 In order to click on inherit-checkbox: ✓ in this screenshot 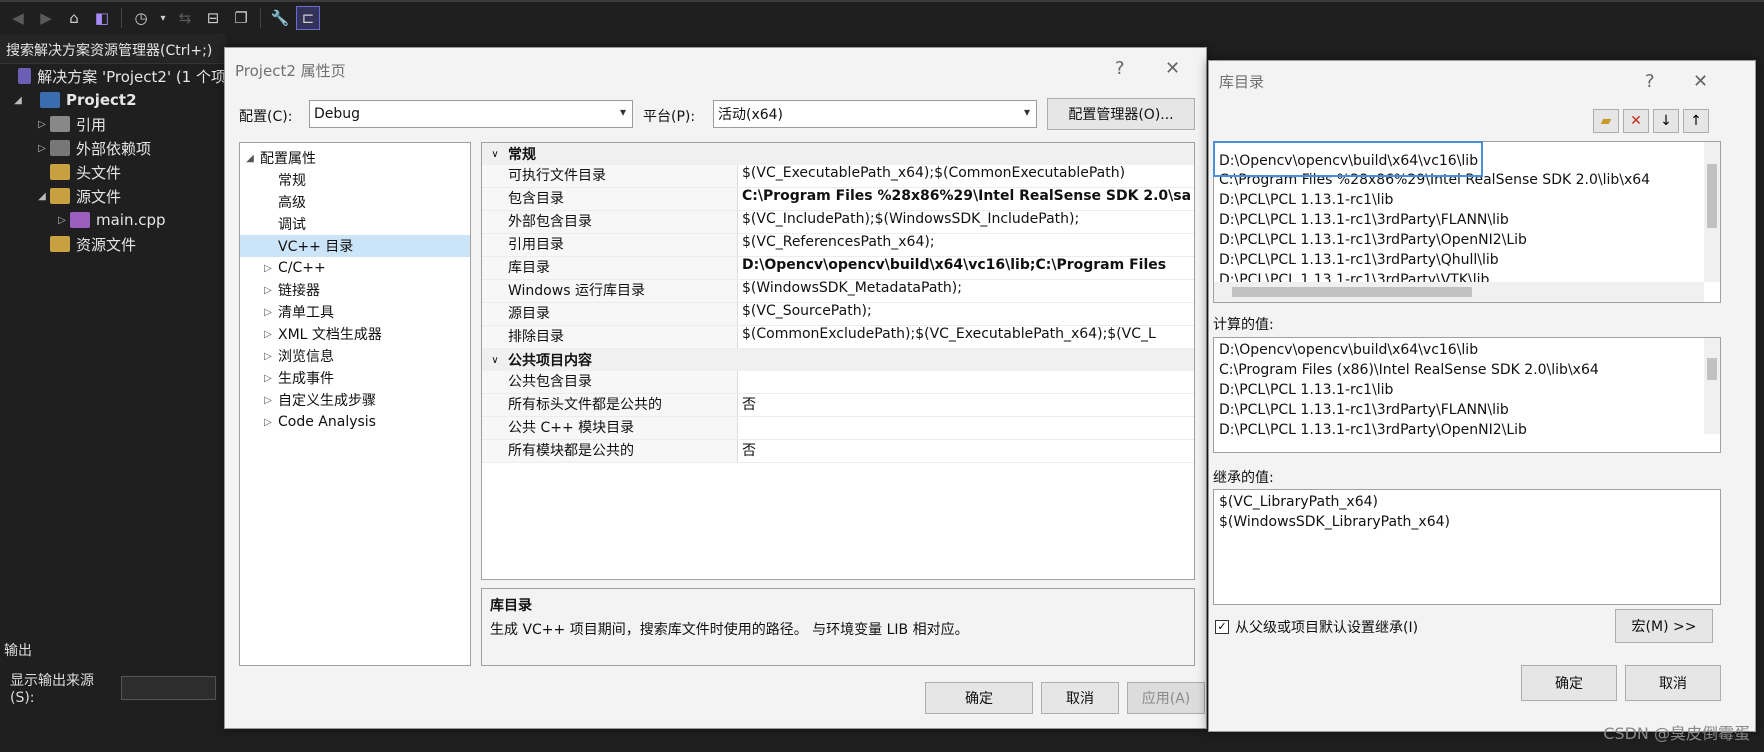, I will do `click(1222, 627)`.